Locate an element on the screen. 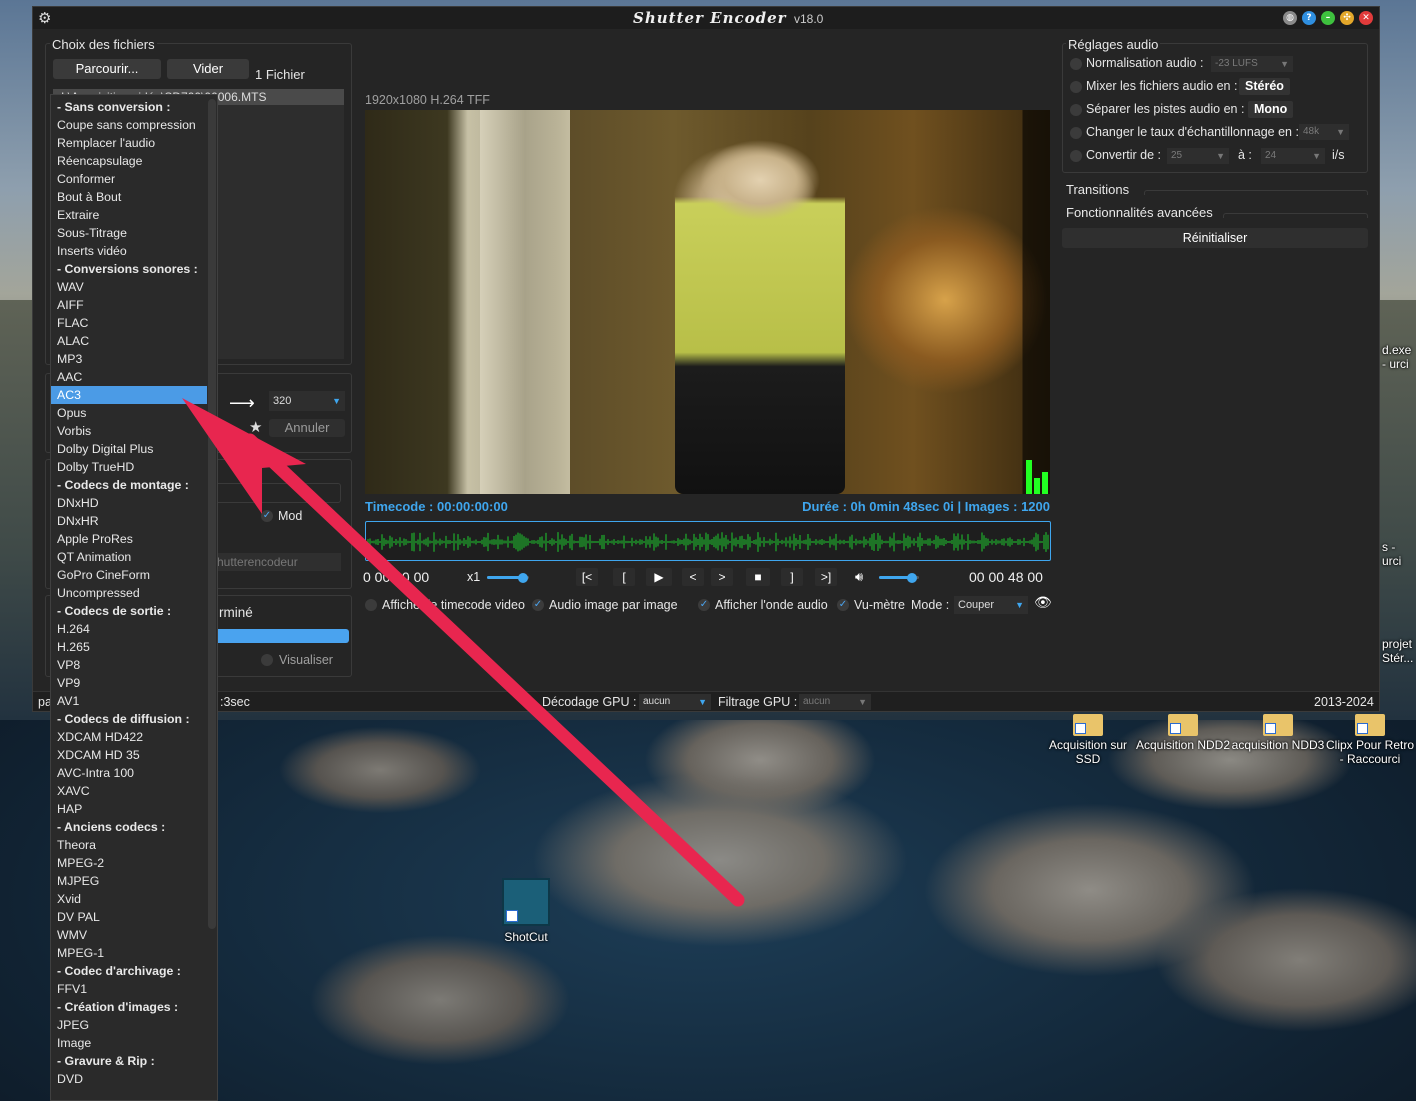  mix-value: Stéréo is located at coordinates (1264, 86).